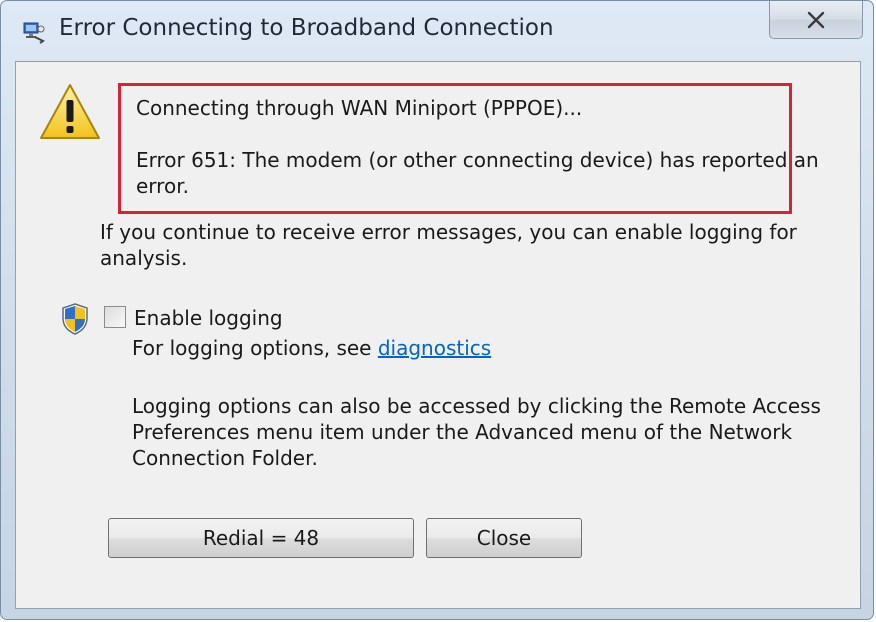 Image resolution: width=876 pixels, height=622 pixels. Describe the element at coordinates (504, 538) in the screenshot. I see `close-button: Close` at that location.